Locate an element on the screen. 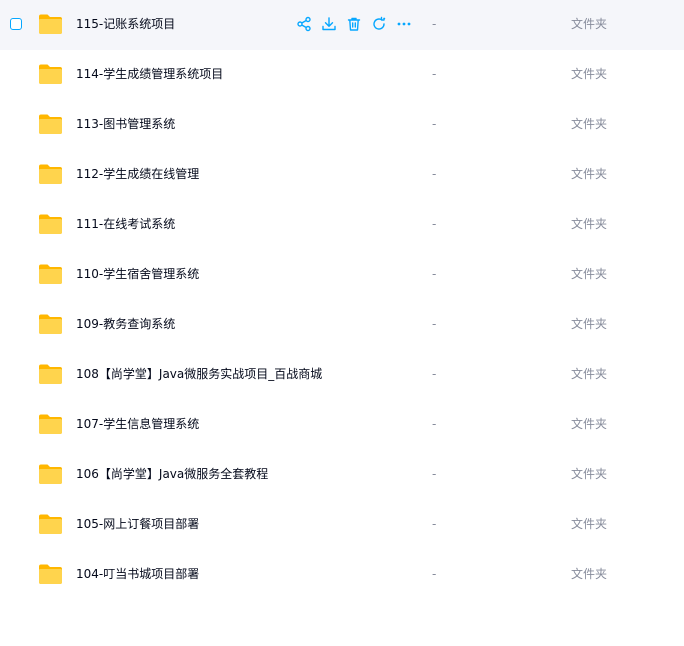  file-row: 104-叮当书城项目部署 - 文件夹 is located at coordinates (342, 575).